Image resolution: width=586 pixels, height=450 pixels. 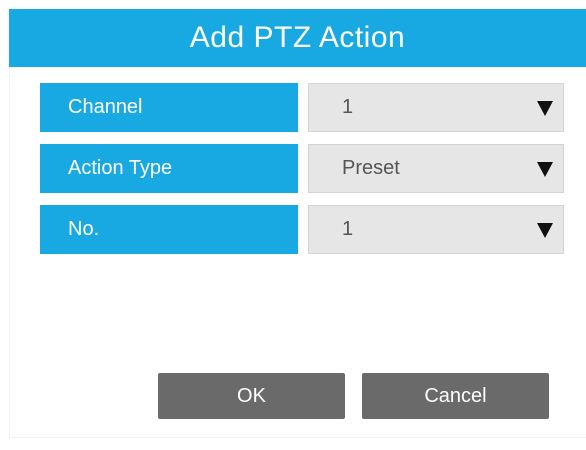 What do you see at coordinates (302, 168) in the screenshot?
I see `action-type-row: Action Type Preset` at bounding box center [302, 168].